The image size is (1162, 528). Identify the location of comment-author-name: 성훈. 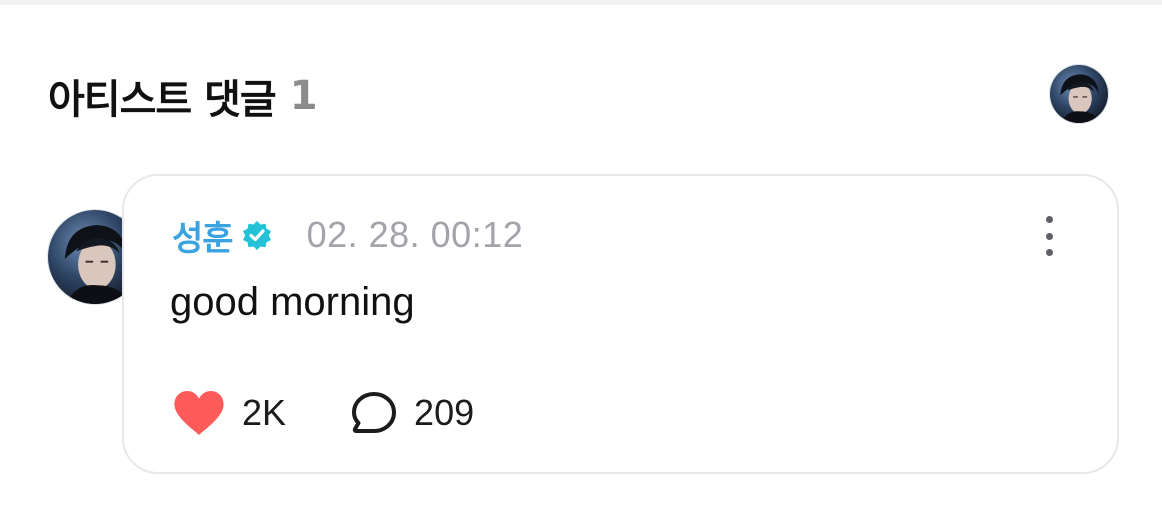
(203, 235).